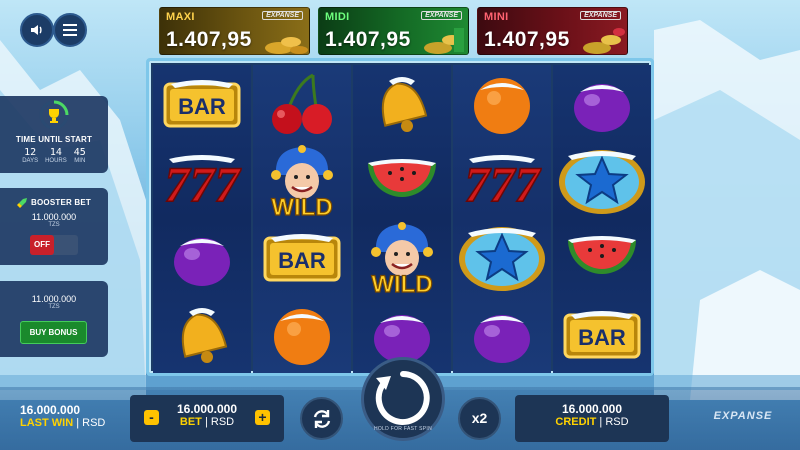 This screenshot has width=800, height=450. I want to click on buy-bonus-amount: 11.000.000, so click(54, 299).